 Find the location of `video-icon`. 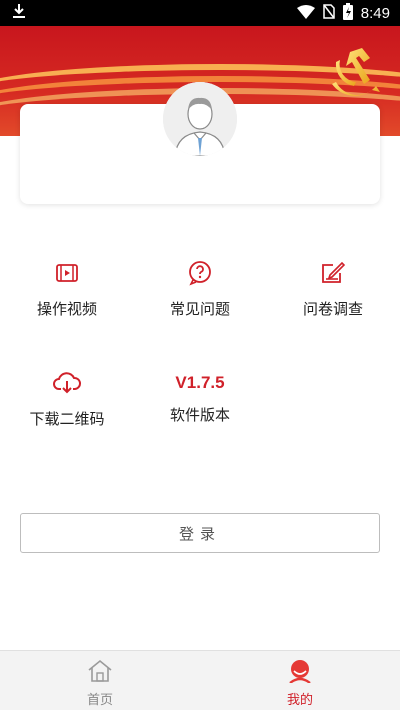

video-icon is located at coordinates (67, 273).